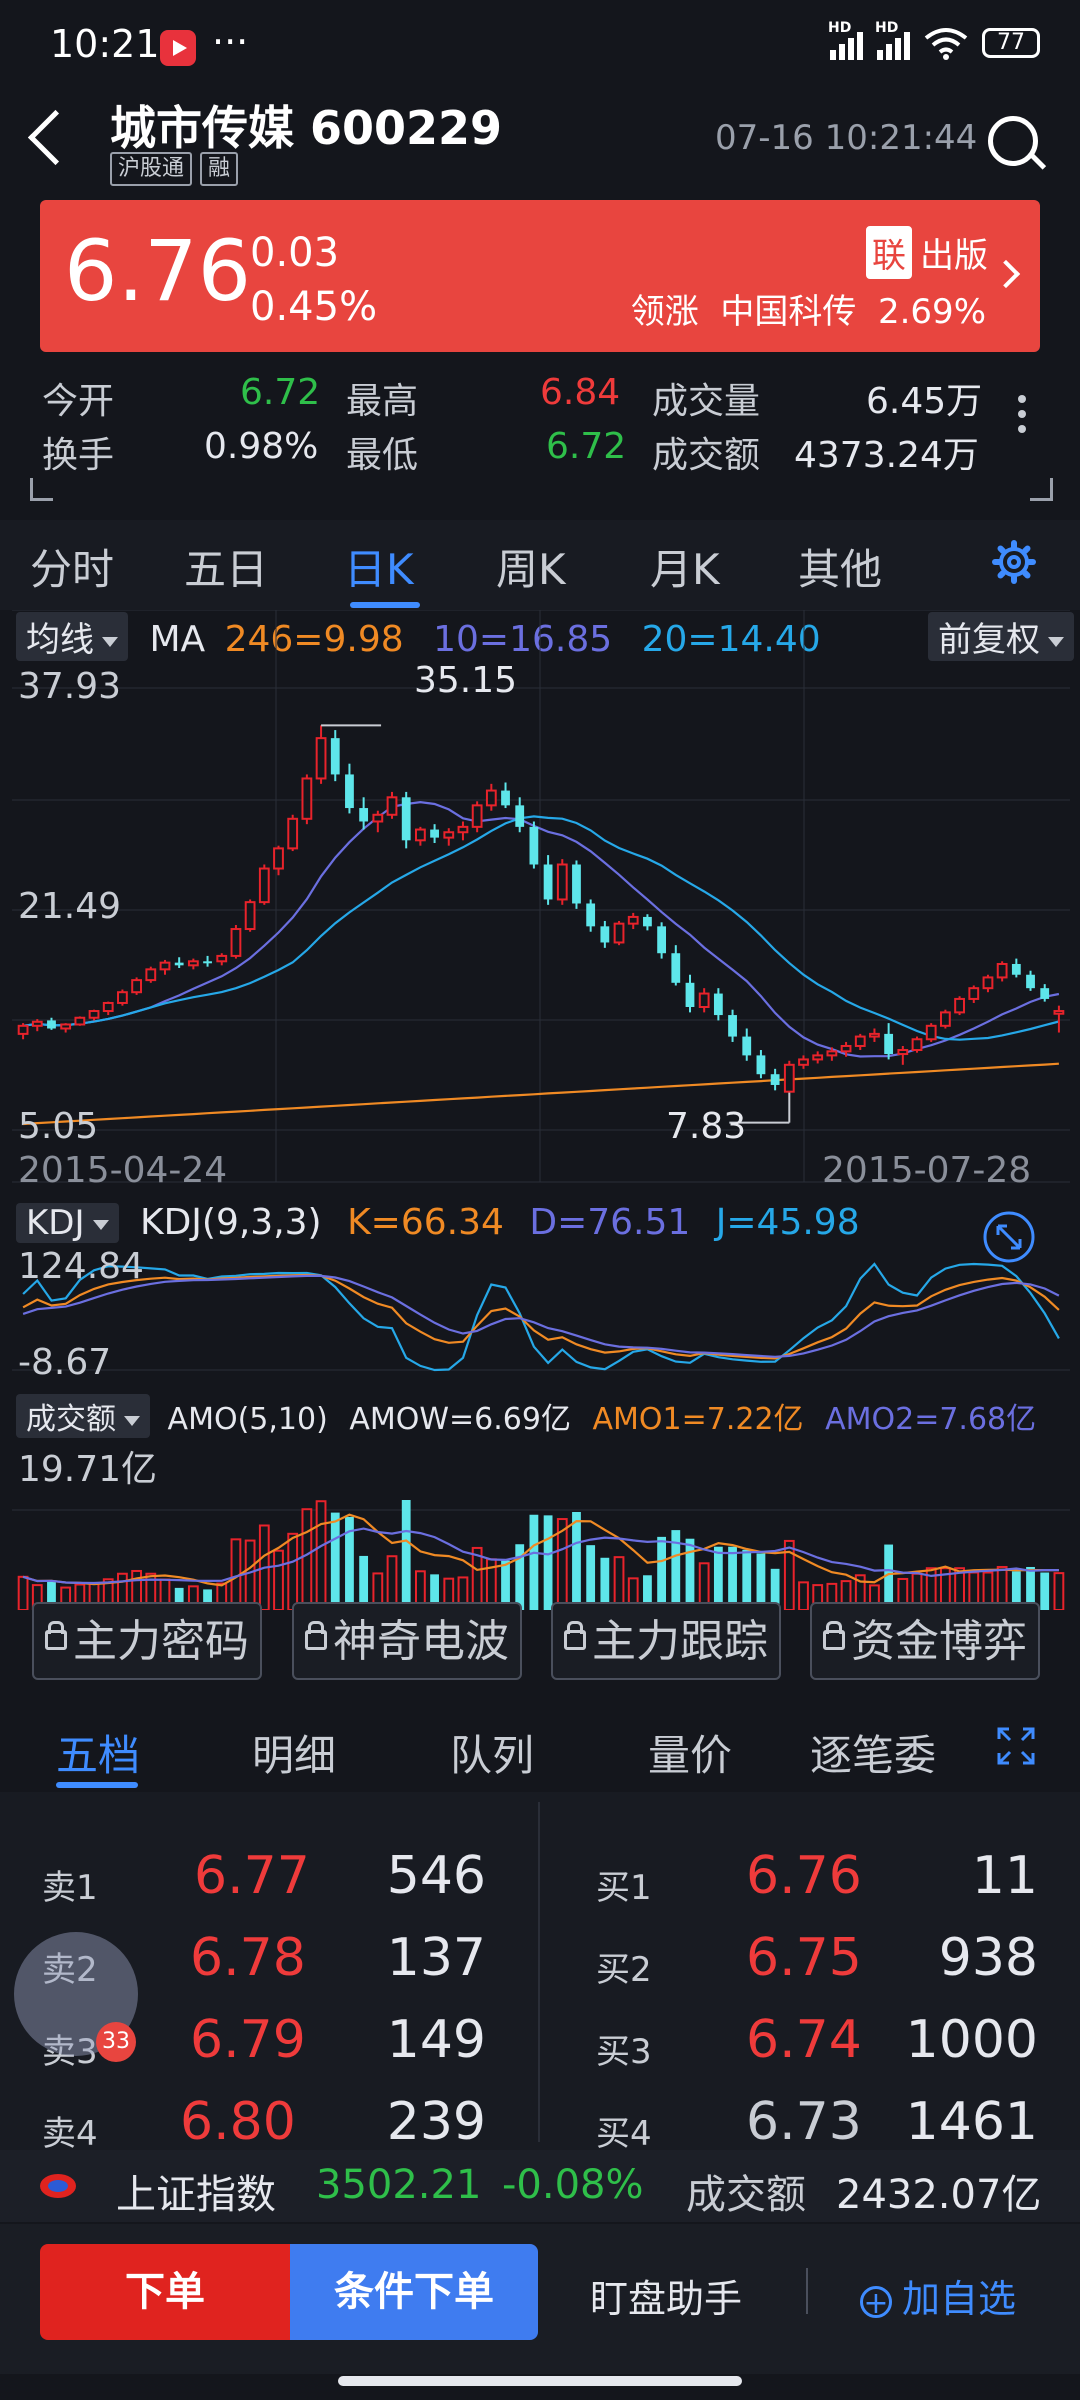 The image size is (1080, 2400). I want to click on ma10-line, so click(541, 929).